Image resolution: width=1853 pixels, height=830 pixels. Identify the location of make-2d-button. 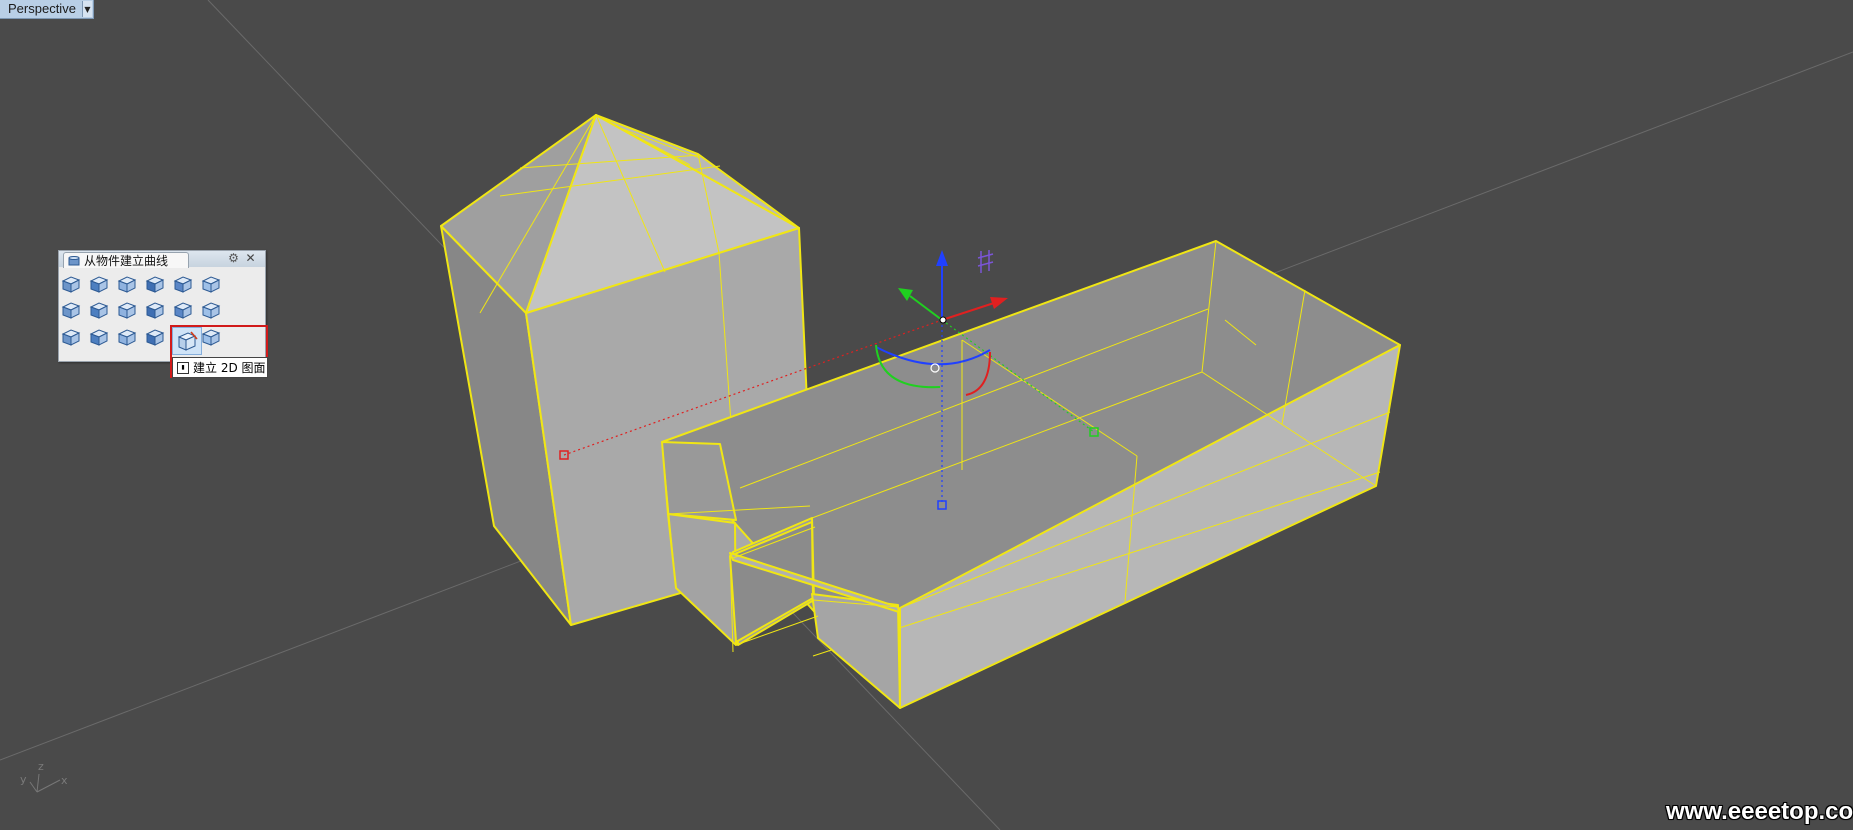
(187, 341).